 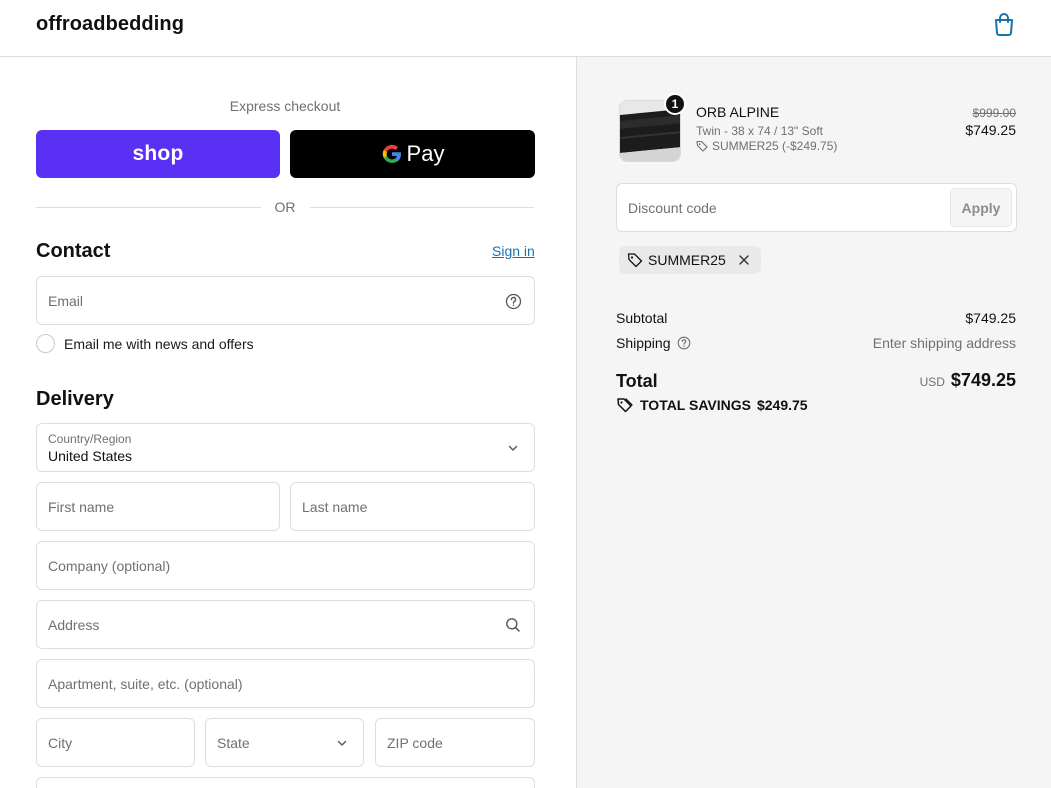 I want to click on quantity-badge: 1, so click(x=675, y=104).